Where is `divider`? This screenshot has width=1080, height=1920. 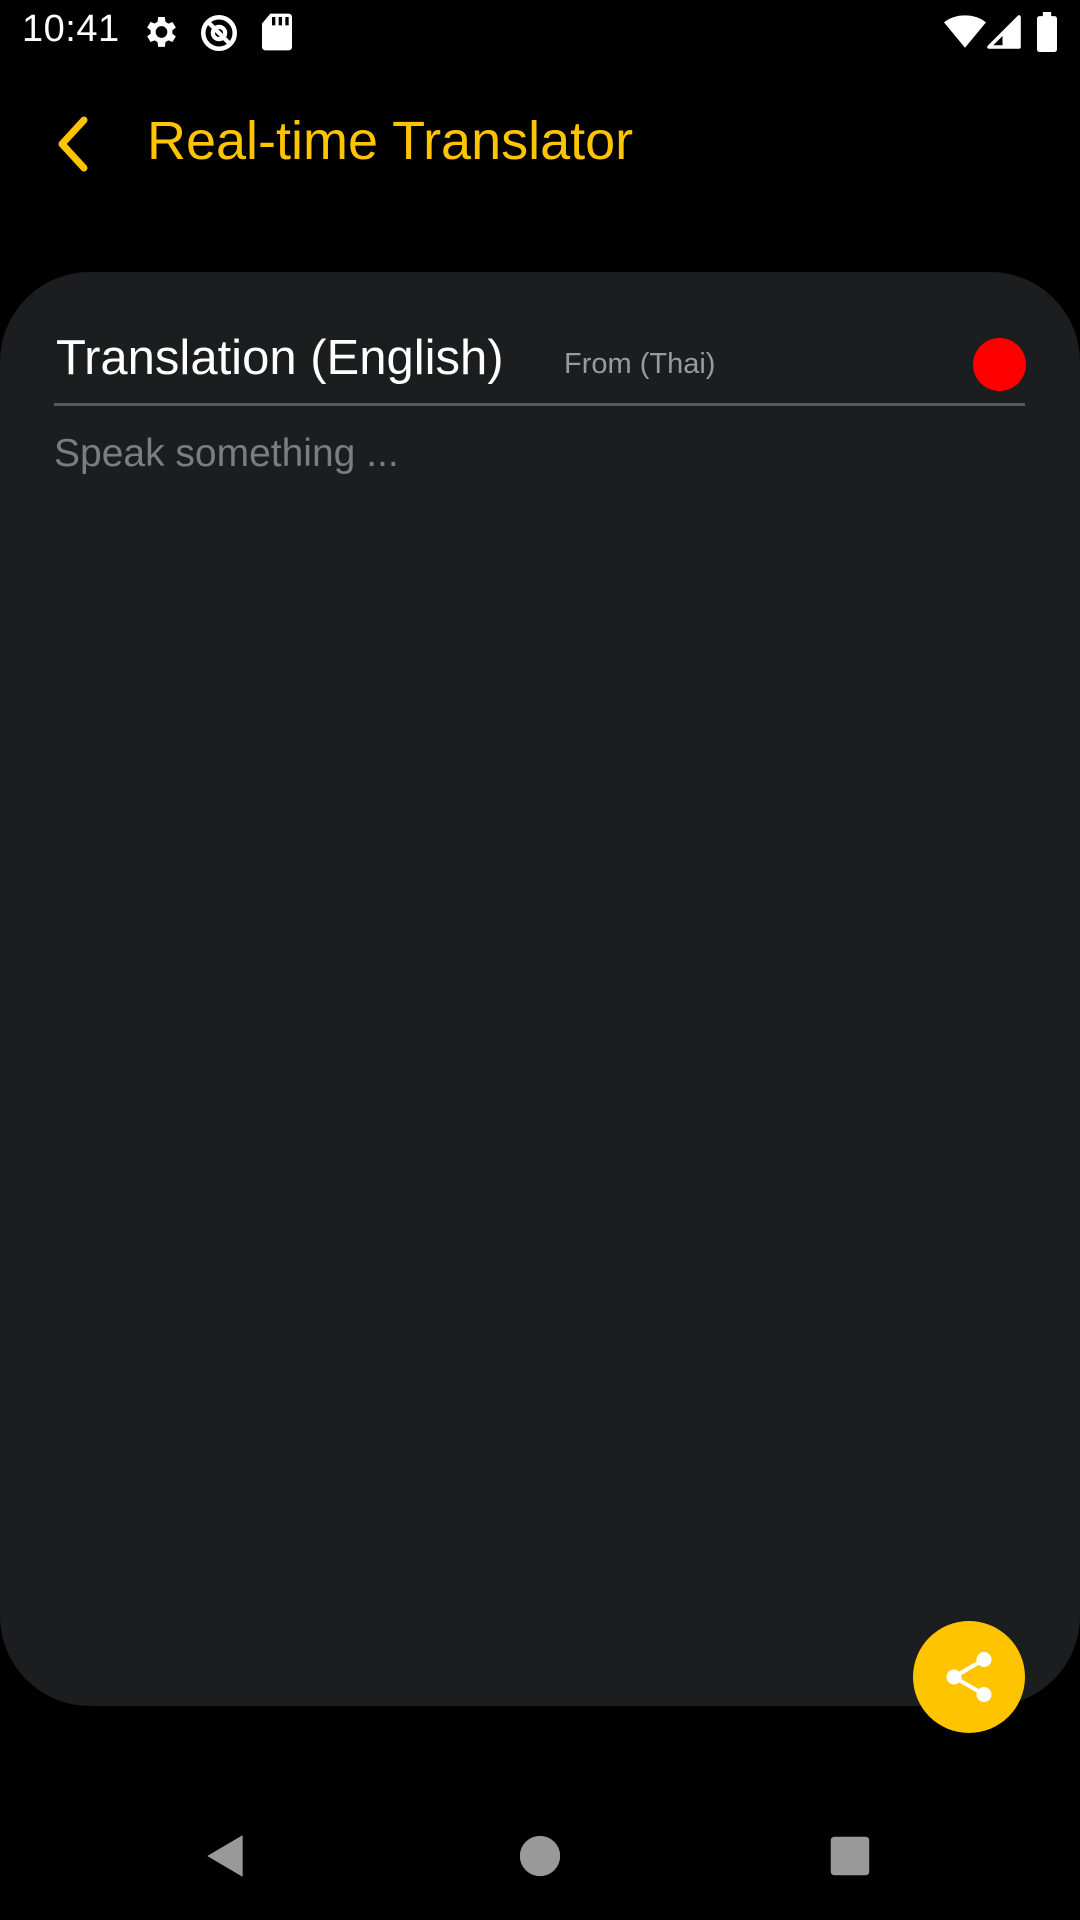 divider is located at coordinates (539, 404).